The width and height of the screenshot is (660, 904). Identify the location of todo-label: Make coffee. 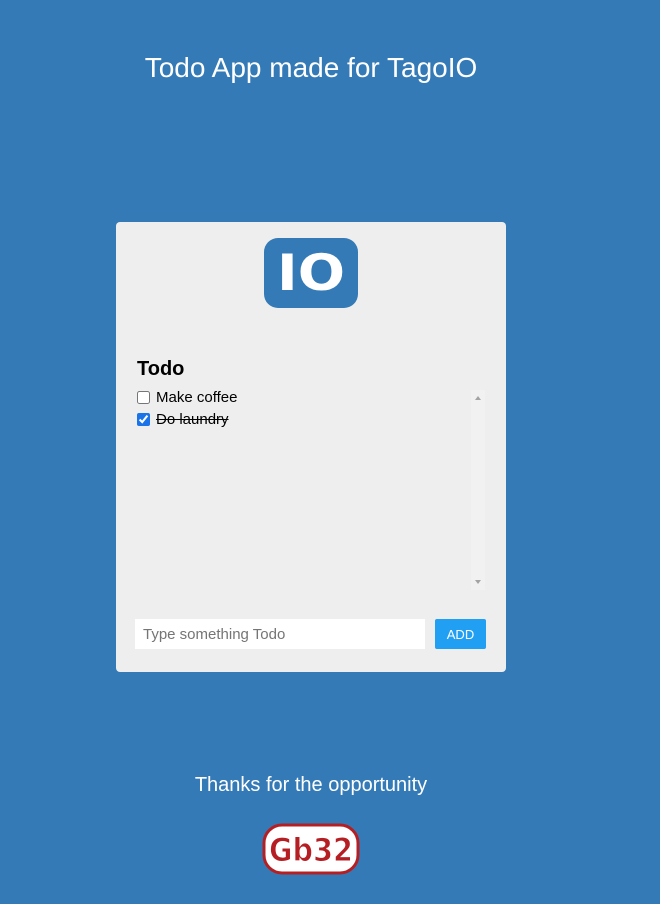
(197, 397).